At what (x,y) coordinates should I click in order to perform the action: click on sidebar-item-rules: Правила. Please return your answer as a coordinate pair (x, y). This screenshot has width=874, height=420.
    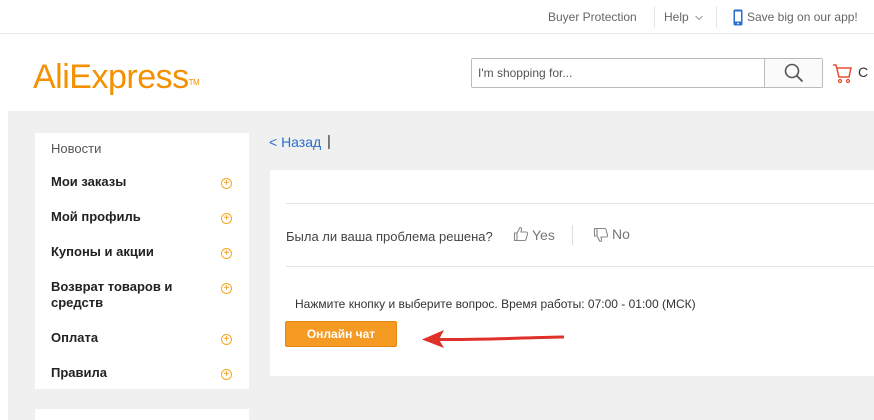
    Looking at the image, I should click on (79, 373).